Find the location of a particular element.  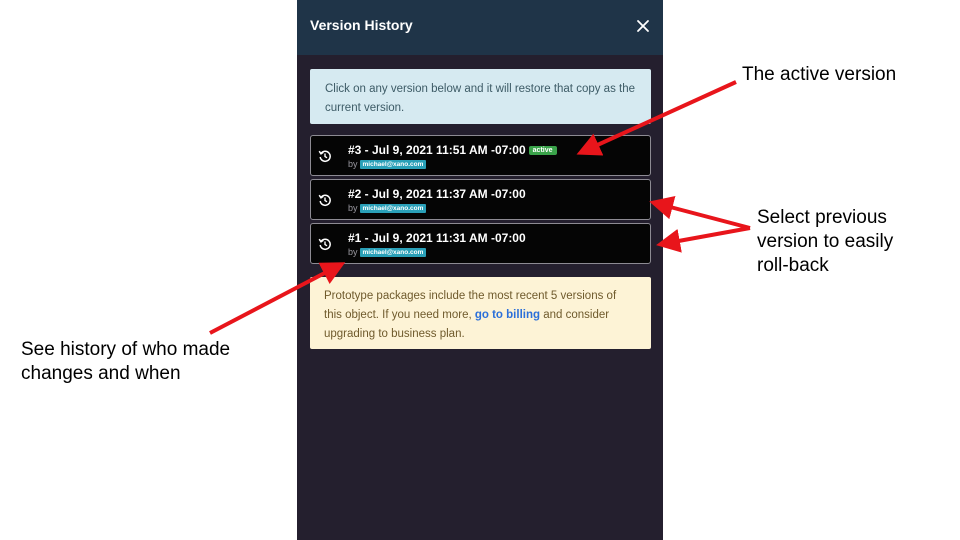

version-title: #1 - Jul 9, 2021 11:31 AM -07:00 is located at coordinates (437, 238).